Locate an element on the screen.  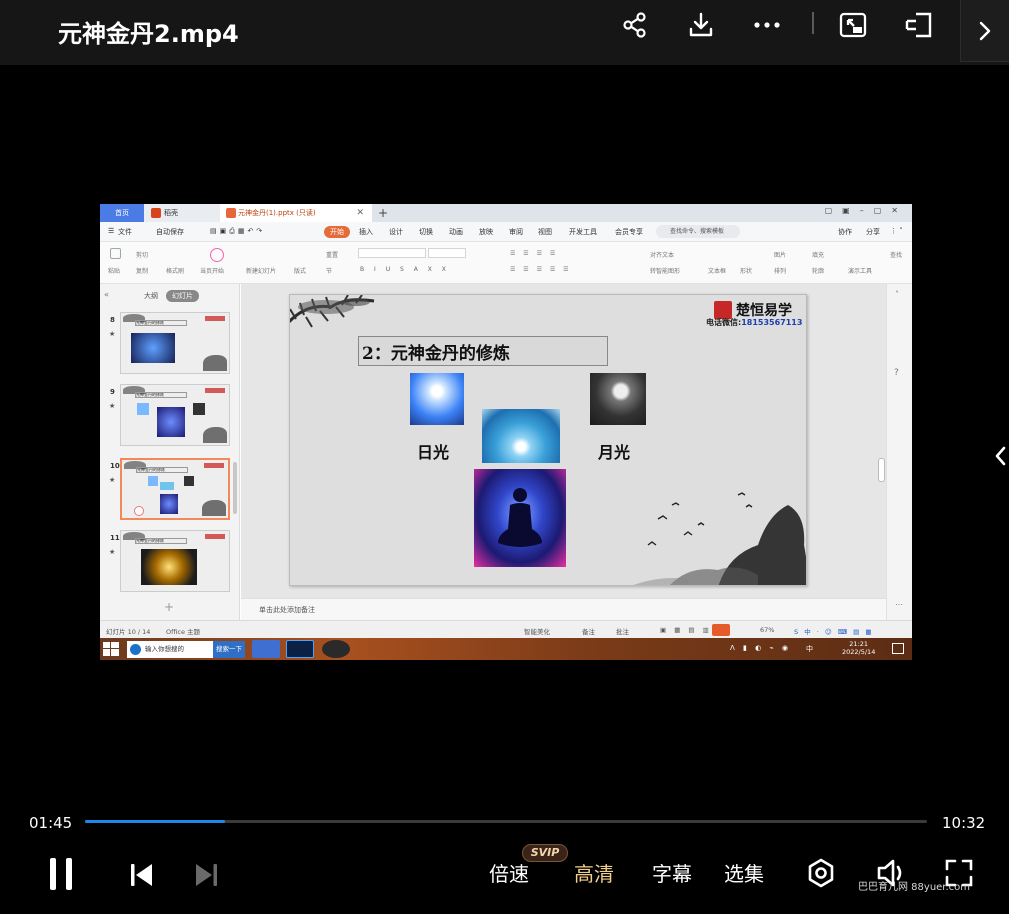
menu-item-transitions: 切换 is located at coordinates (426, 232).